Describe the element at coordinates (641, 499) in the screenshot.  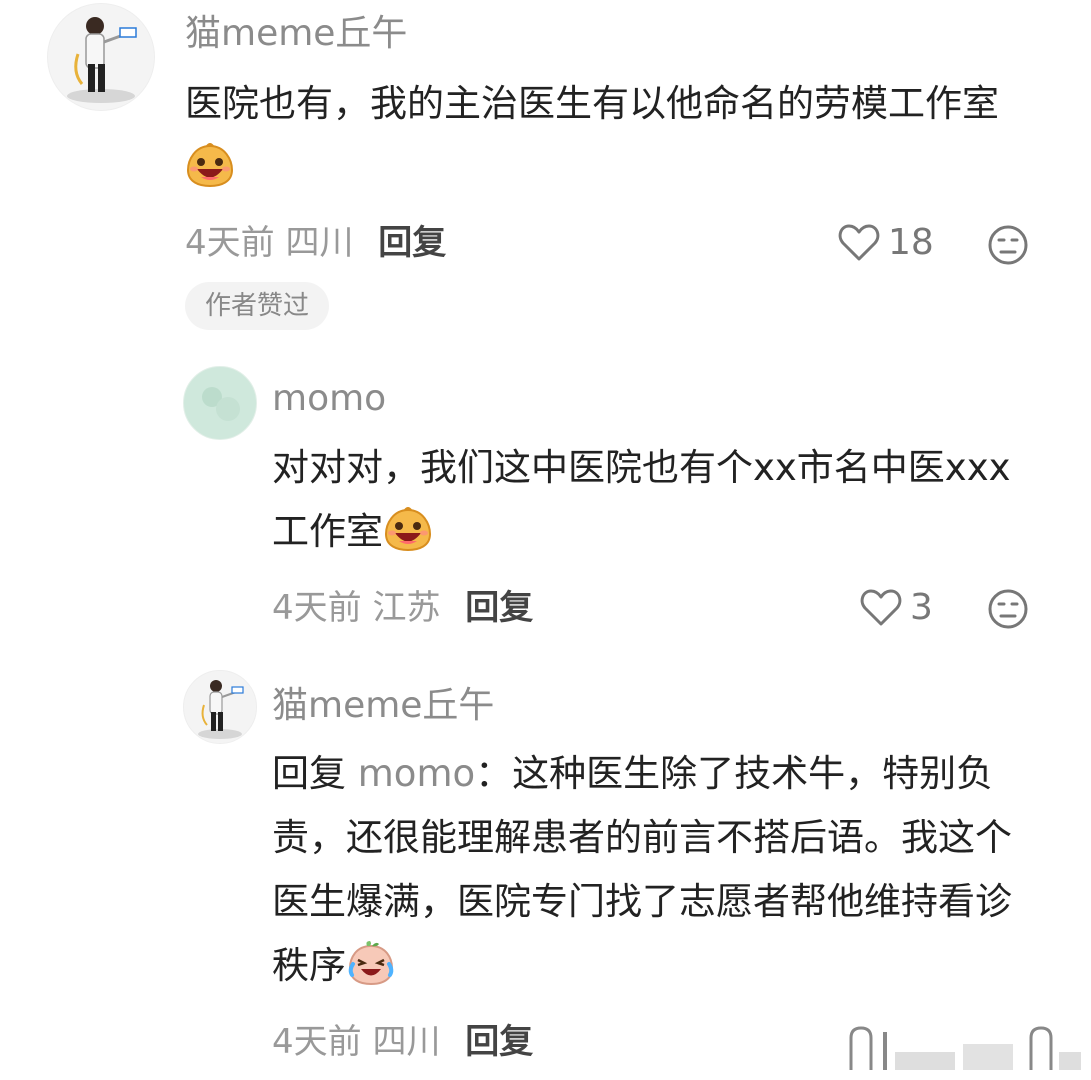
I see `comment-text-content: 对对对，我们这中医院也有个xx市名中医xxx工作室` at that location.